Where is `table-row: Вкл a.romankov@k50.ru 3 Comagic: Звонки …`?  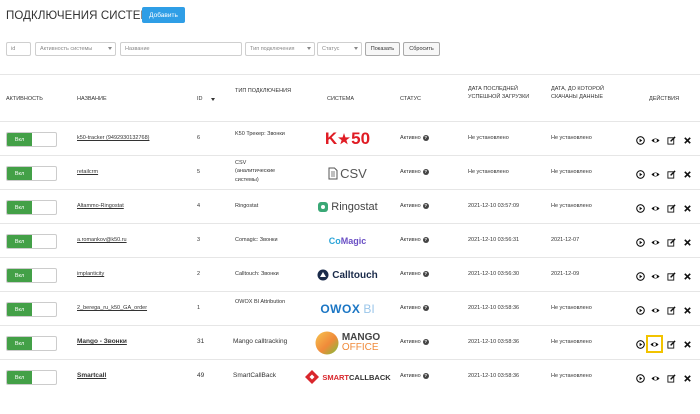 table-row: Вкл a.romankov@k50.ru 3 Comagic: Звонки … is located at coordinates (350, 241).